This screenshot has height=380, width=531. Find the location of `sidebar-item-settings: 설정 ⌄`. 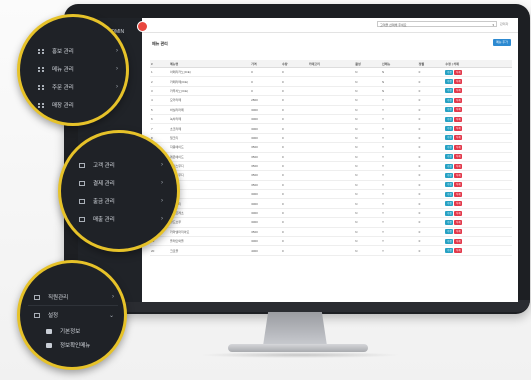

sidebar-item-settings: 설정 ⌄ is located at coordinates (74, 315).